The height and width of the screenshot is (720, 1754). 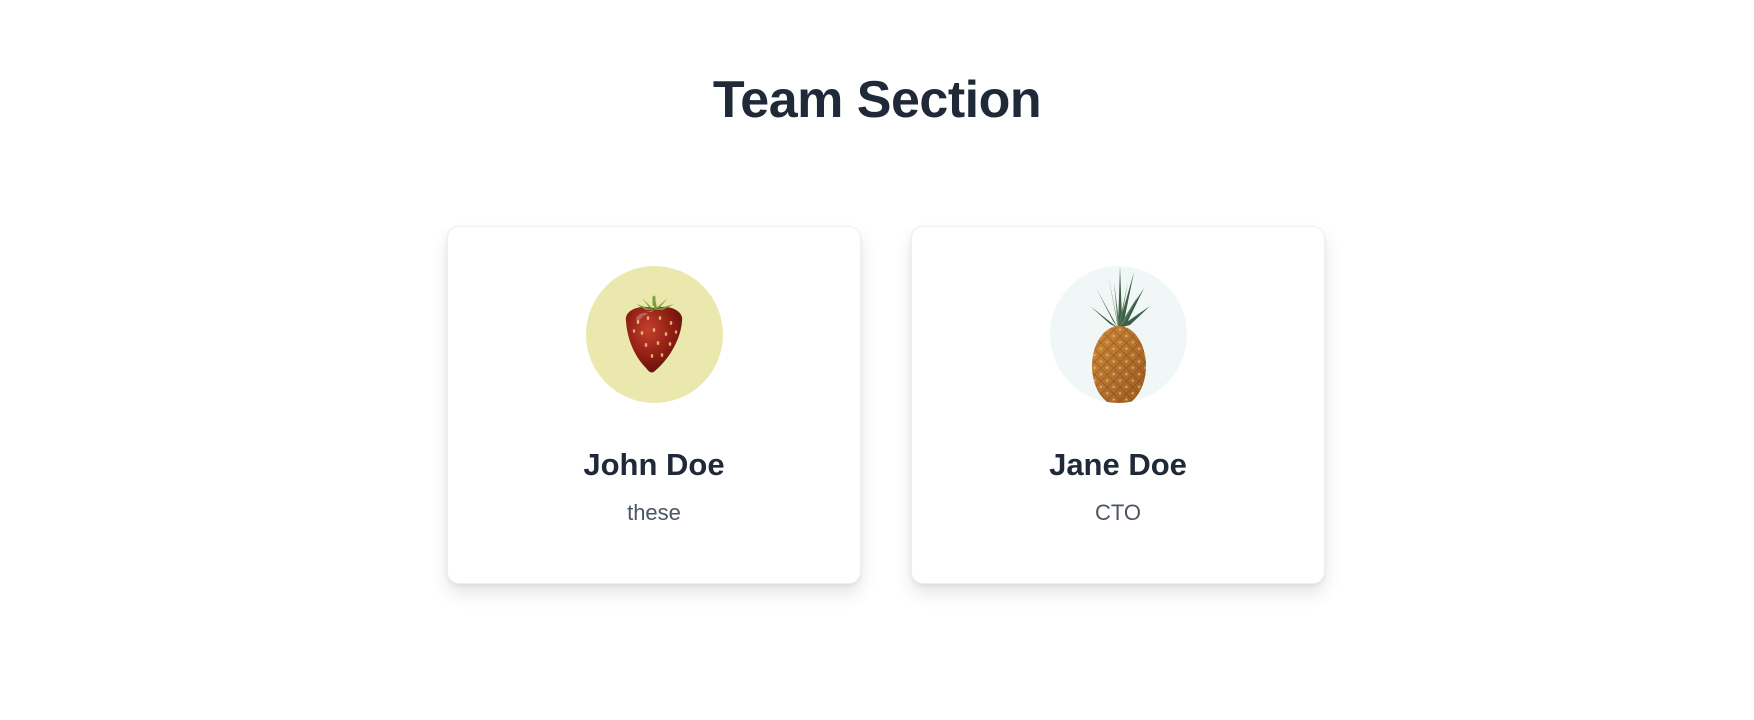 What do you see at coordinates (1118, 512) in the screenshot?
I see `member-role: CTO` at bounding box center [1118, 512].